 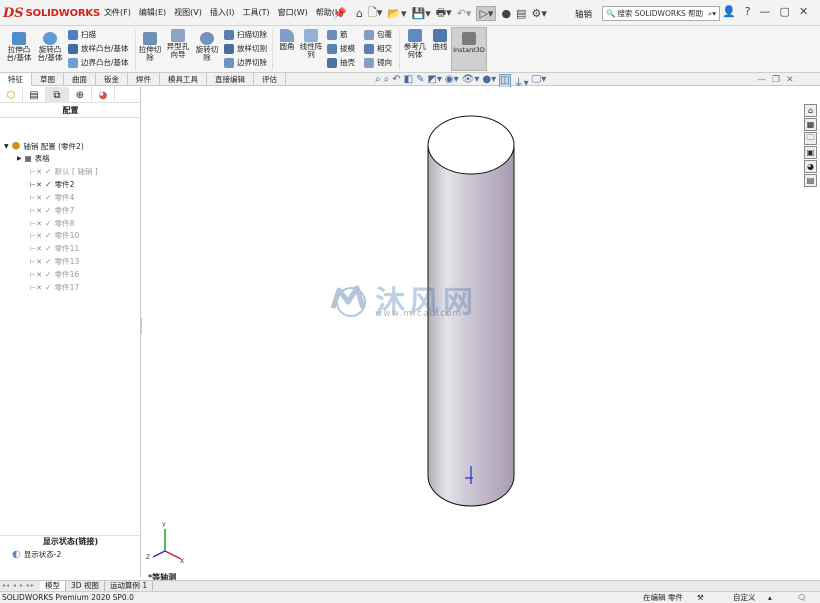 I want to click on watermark: 沐风网 www.mfcad.com, so click(x=401, y=299).